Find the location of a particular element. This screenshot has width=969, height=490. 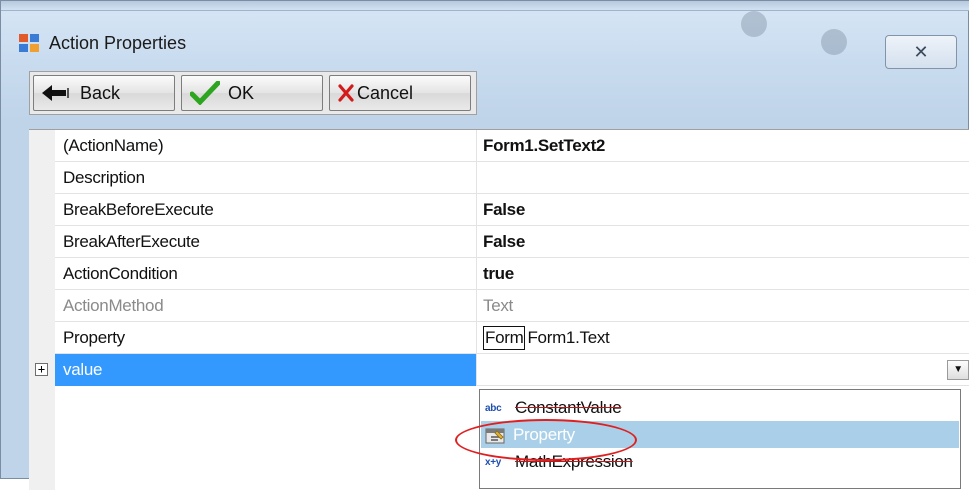

constant-abc-icon: abc is located at coordinates (493, 409).